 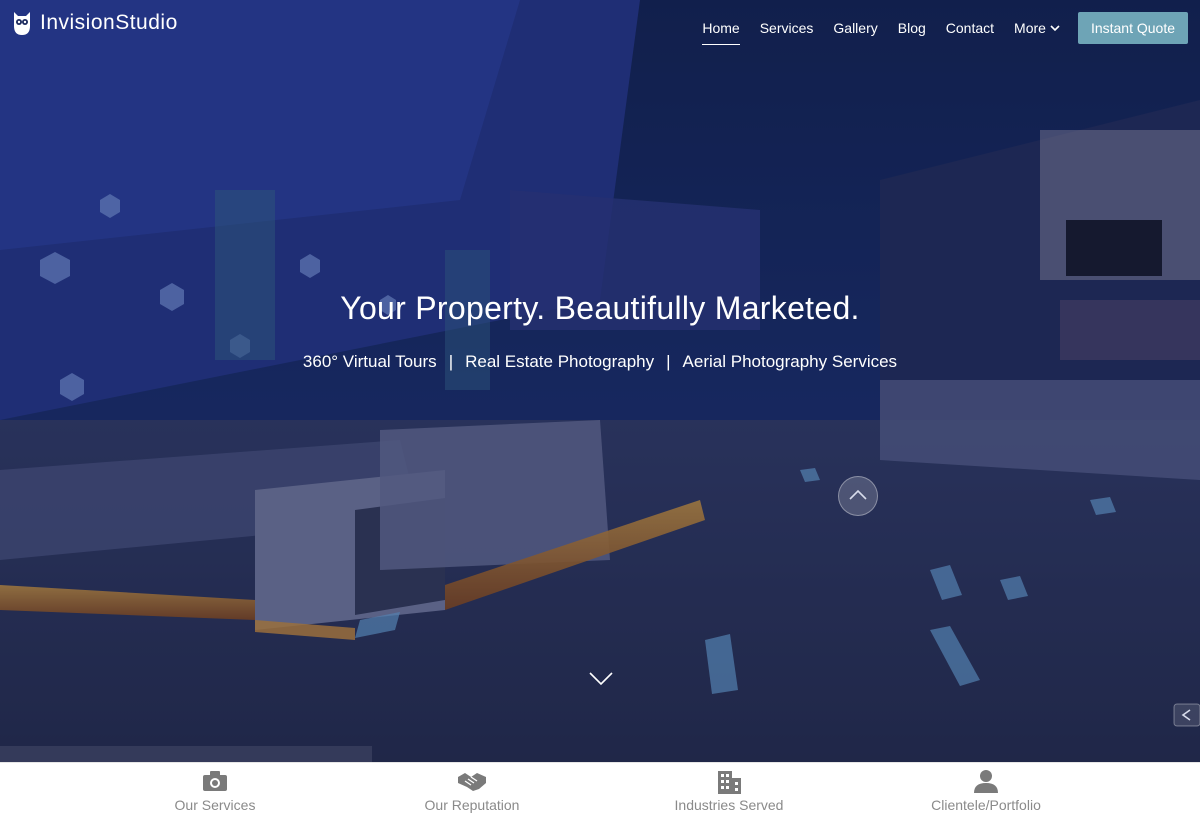 I want to click on arrow-left-icon, so click(x=1186, y=715).